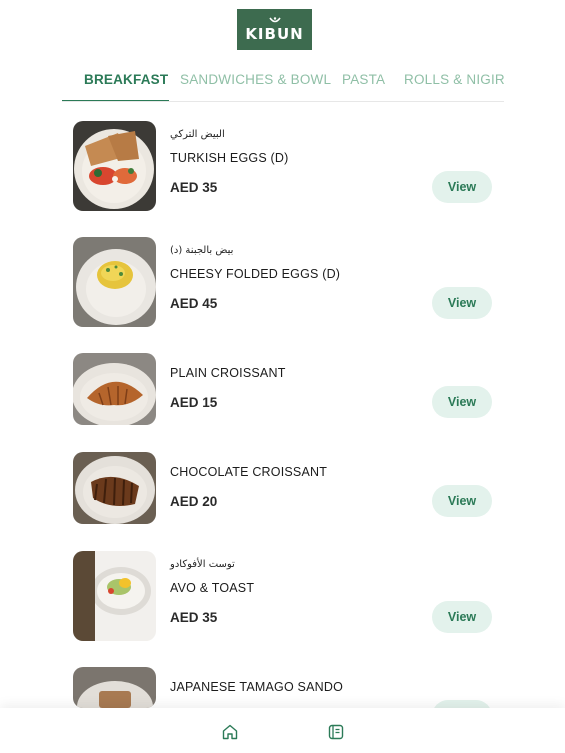 Image resolution: width=565 pixels, height=753 pixels. What do you see at coordinates (228, 373) in the screenshot?
I see `item-name: PLAIN CROISSANT` at bounding box center [228, 373].